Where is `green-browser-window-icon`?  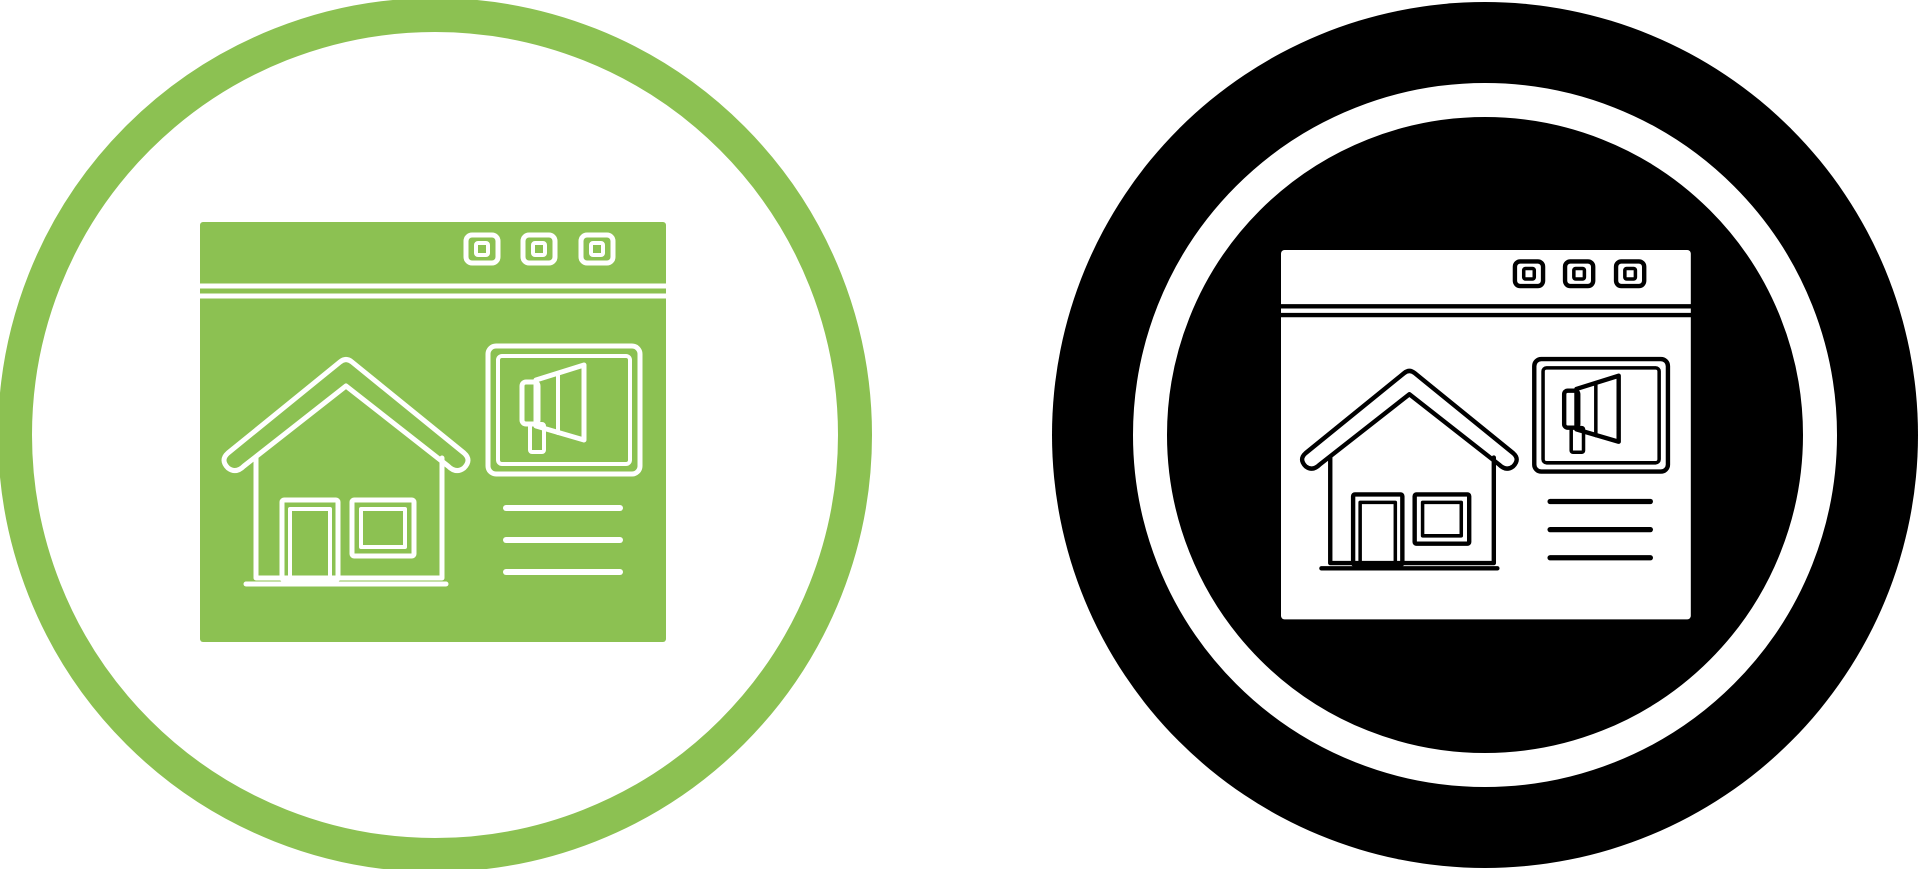
green-browser-window-icon is located at coordinates (433, 432).